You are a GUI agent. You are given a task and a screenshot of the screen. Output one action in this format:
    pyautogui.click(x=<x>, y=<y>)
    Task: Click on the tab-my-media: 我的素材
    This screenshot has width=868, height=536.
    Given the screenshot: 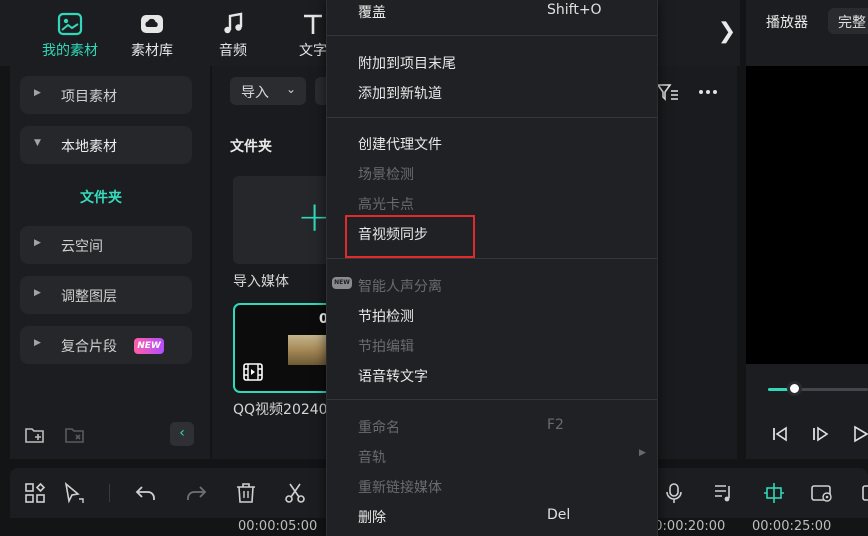 What is the action you would take?
    pyautogui.click(x=70, y=34)
    